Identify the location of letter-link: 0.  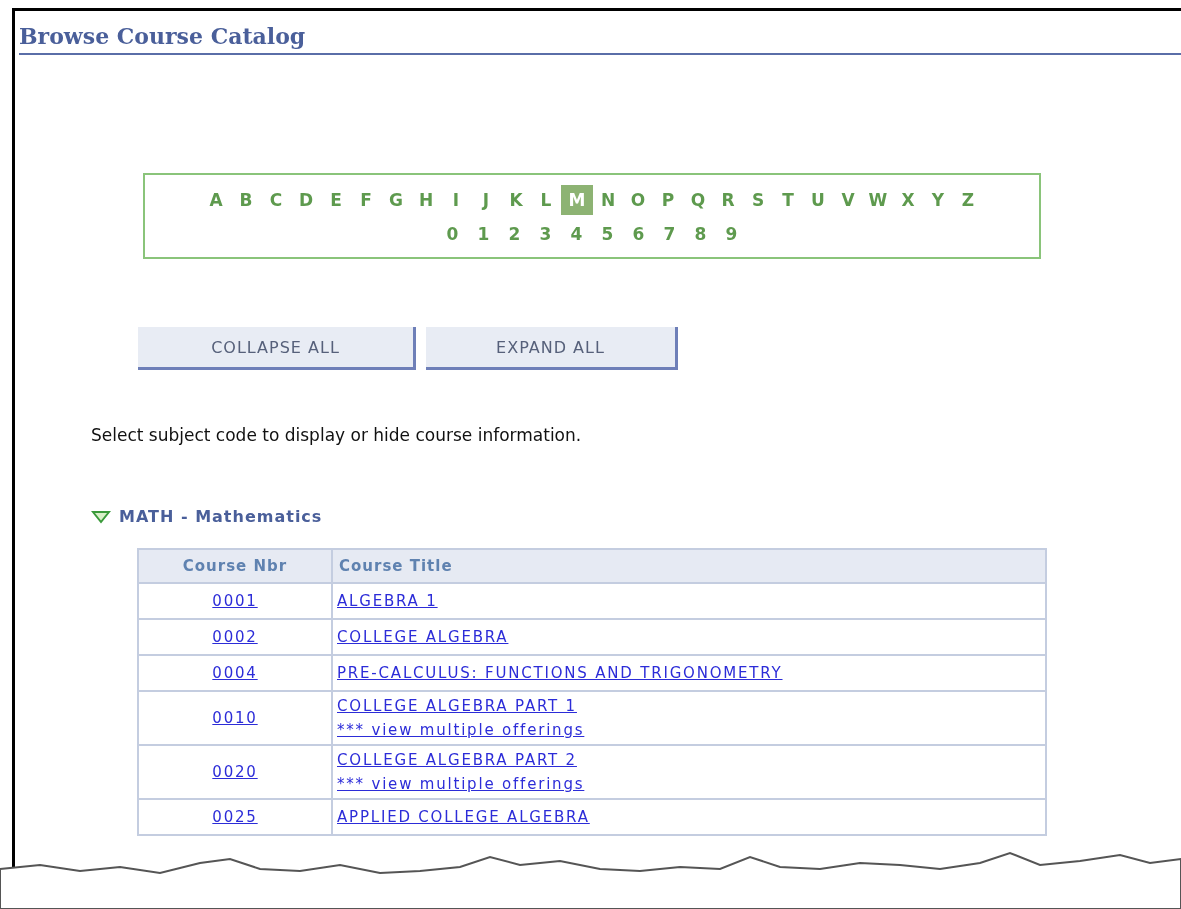
(452, 234).